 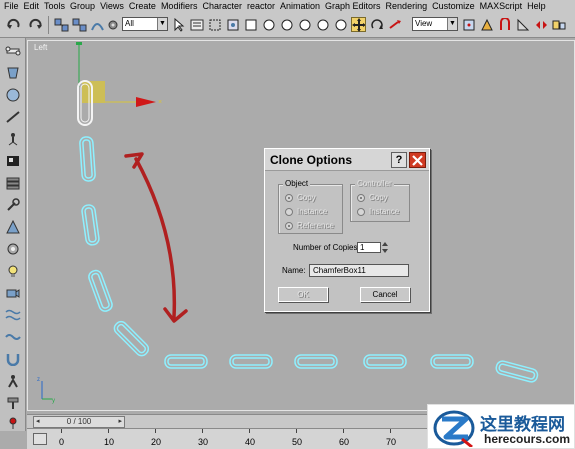 I want to click on controller-group-title: Controller, so click(x=374, y=183).